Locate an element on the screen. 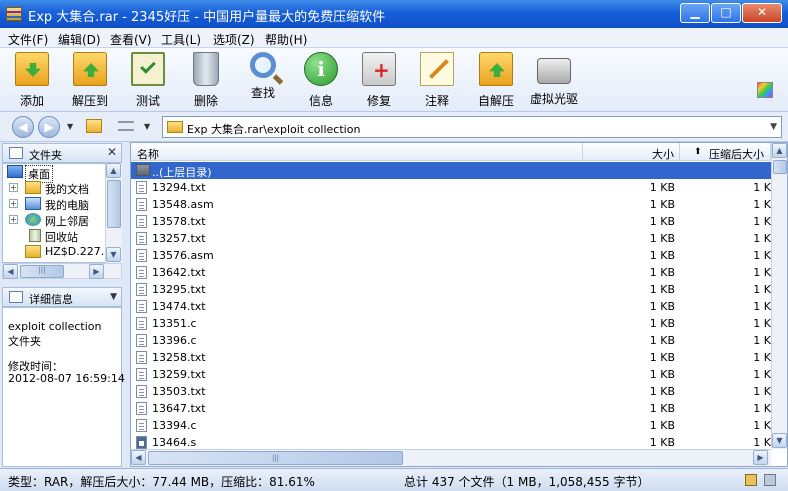 This screenshot has width=788, height=491. menu-view: 查看(V) is located at coordinates (131, 39).